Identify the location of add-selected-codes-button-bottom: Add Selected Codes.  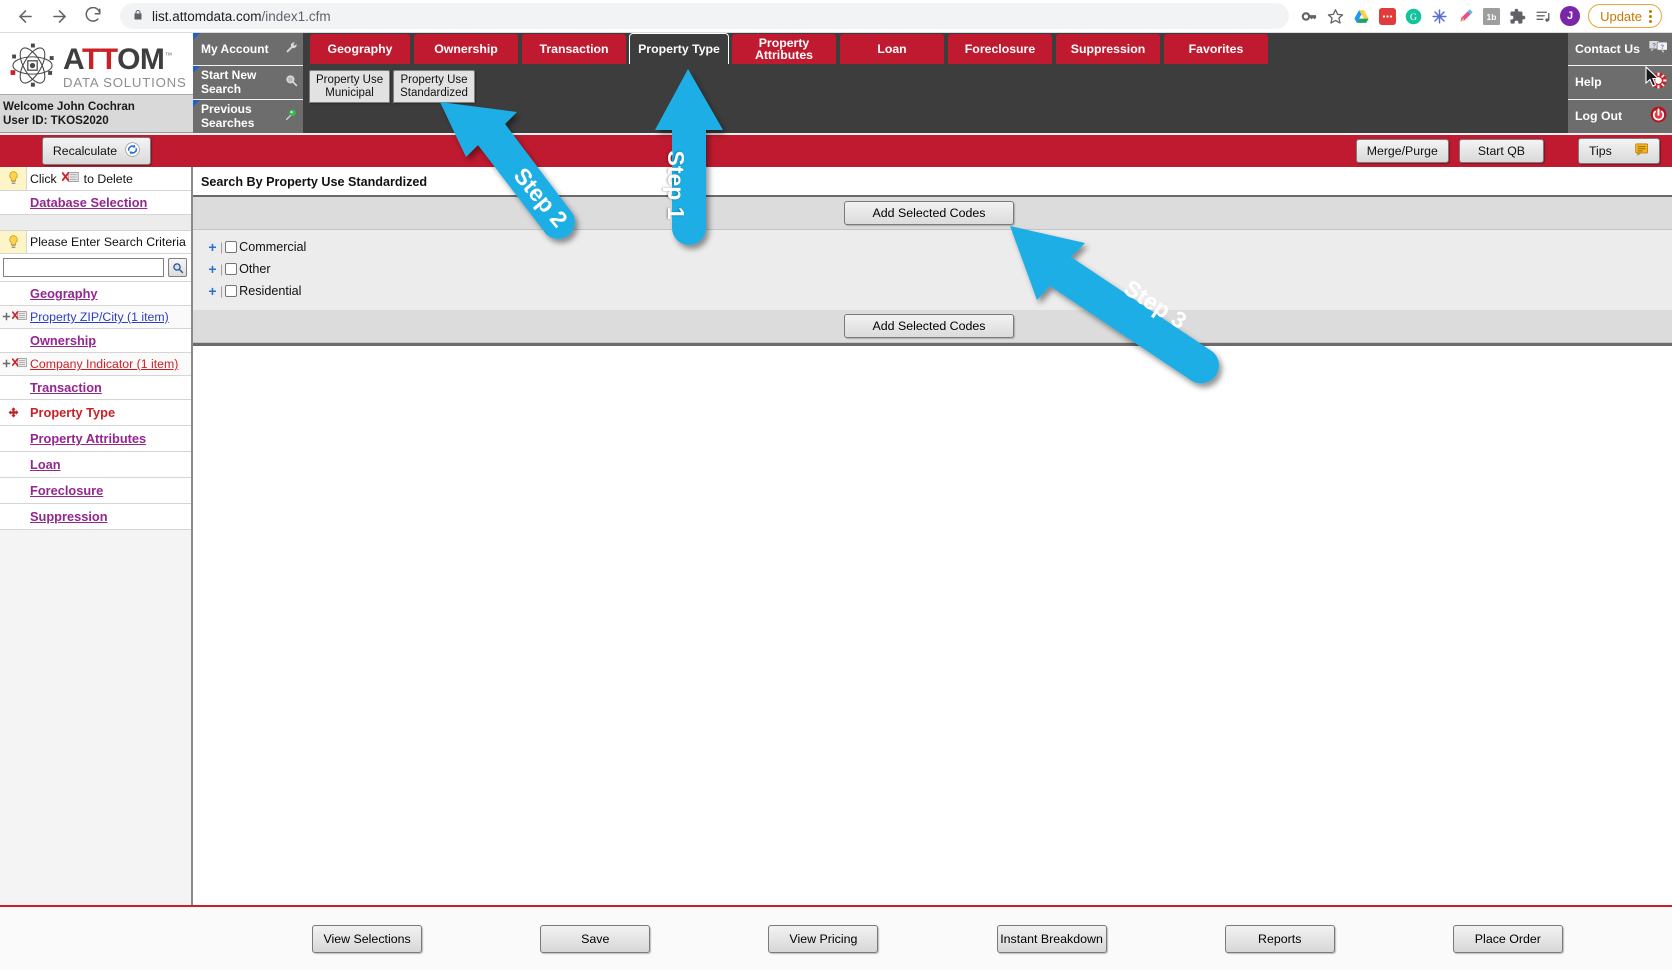
(929, 326).